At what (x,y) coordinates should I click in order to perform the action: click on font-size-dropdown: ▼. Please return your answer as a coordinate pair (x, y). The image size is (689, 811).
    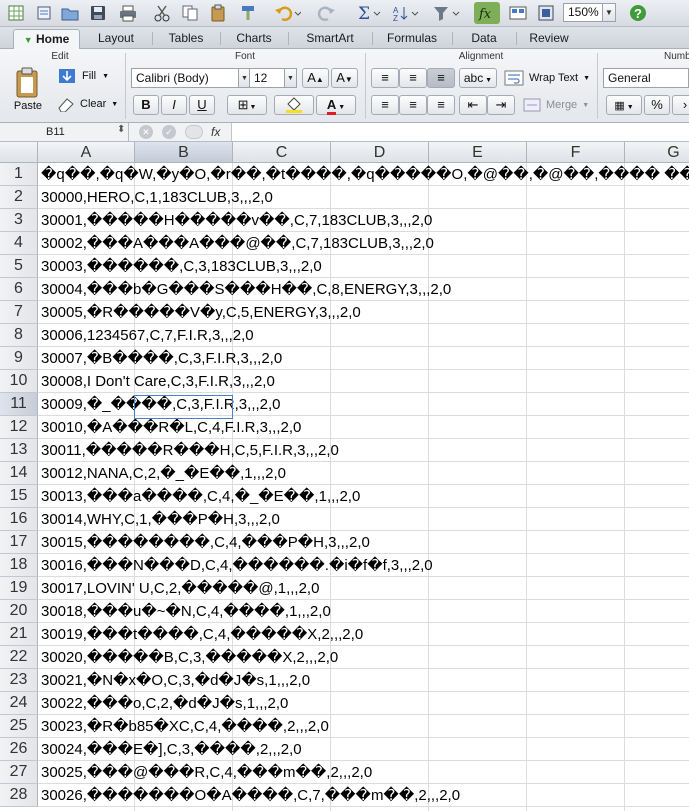
    Looking at the image, I should click on (291, 78).